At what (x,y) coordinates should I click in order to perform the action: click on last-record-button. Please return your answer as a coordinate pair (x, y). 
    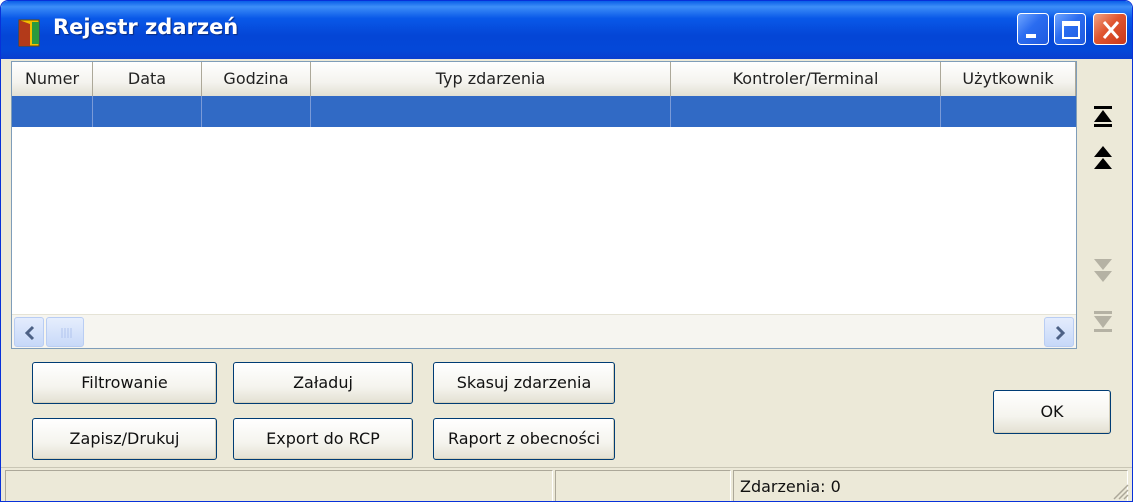
    Looking at the image, I should click on (1103, 321).